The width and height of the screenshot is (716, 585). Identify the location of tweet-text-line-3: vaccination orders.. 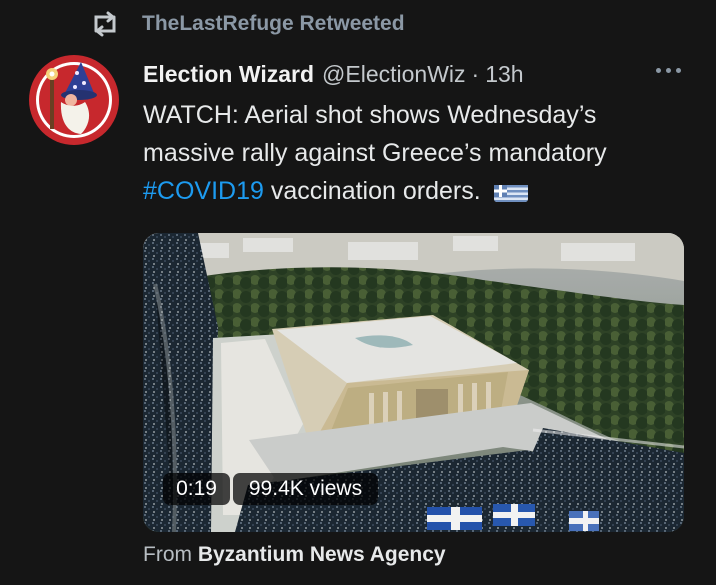
(375, 191).